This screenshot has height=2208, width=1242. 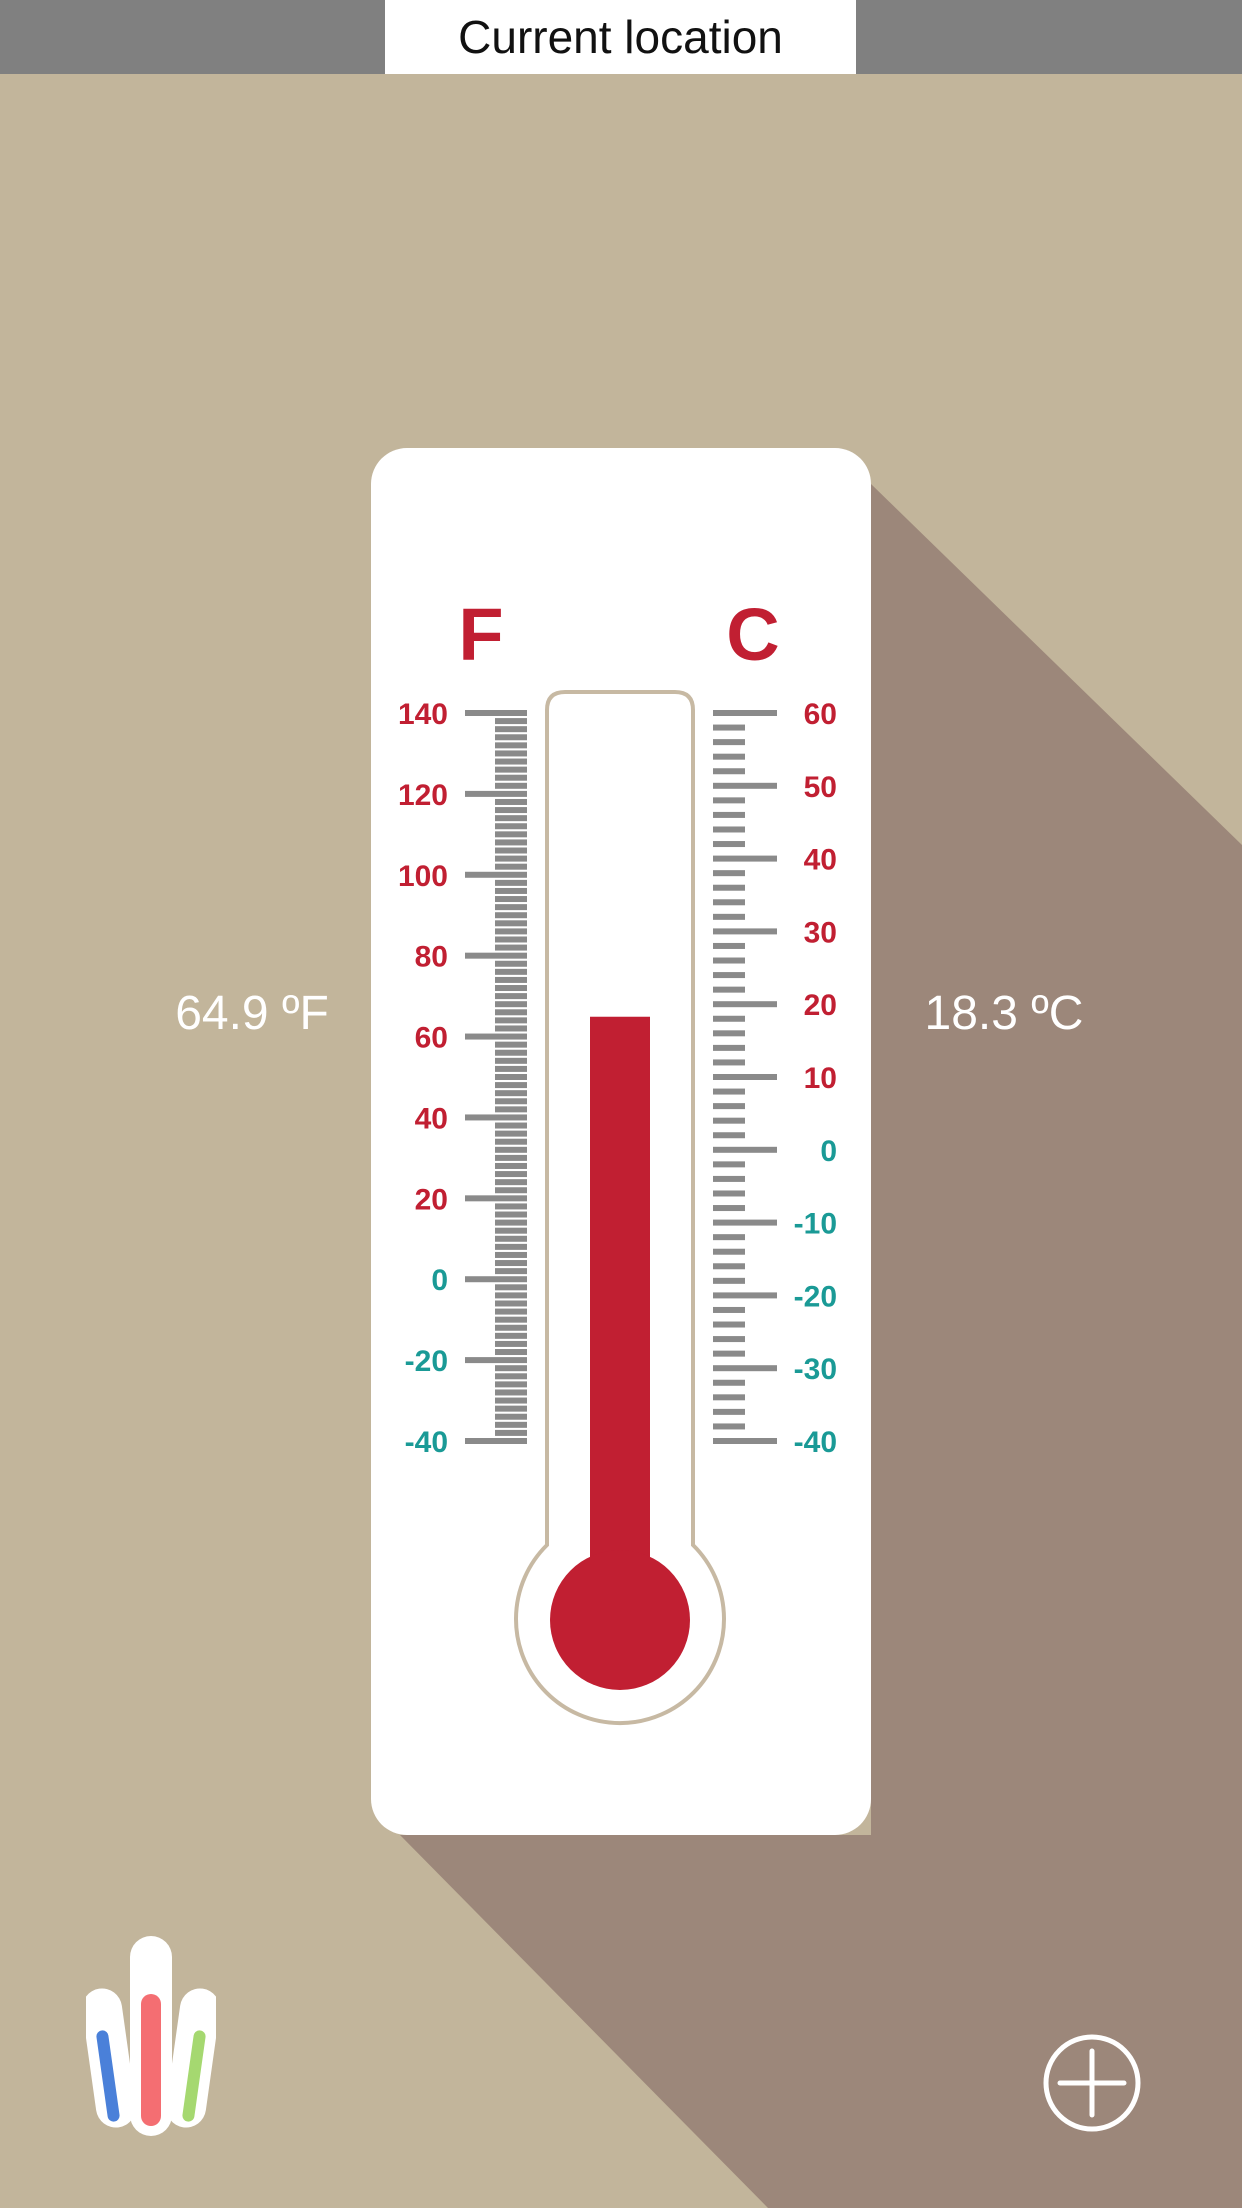 What do you see at coordinates (820, 787) in the screenshot?
I see `celsius-tick-label: 50` at bounding box center [820, 787].